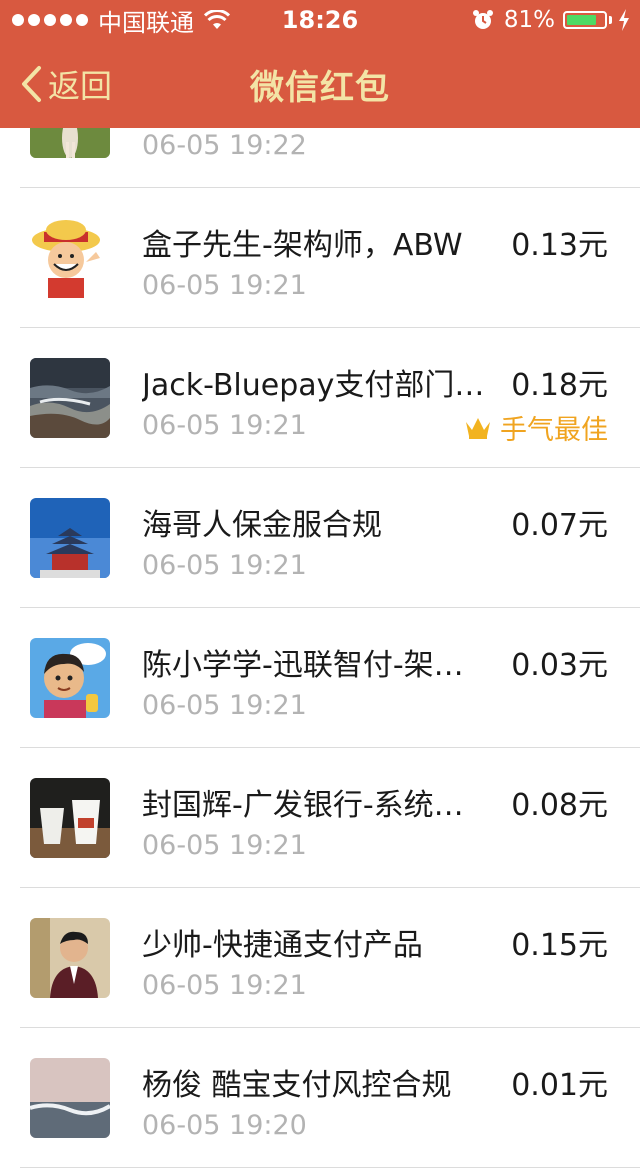 This screenshot has width=640, height=1168. What do you see at coordinates (529, 20) in the screenshot?
I see `battery-percent: 81%` at bounding box center [529, 20].